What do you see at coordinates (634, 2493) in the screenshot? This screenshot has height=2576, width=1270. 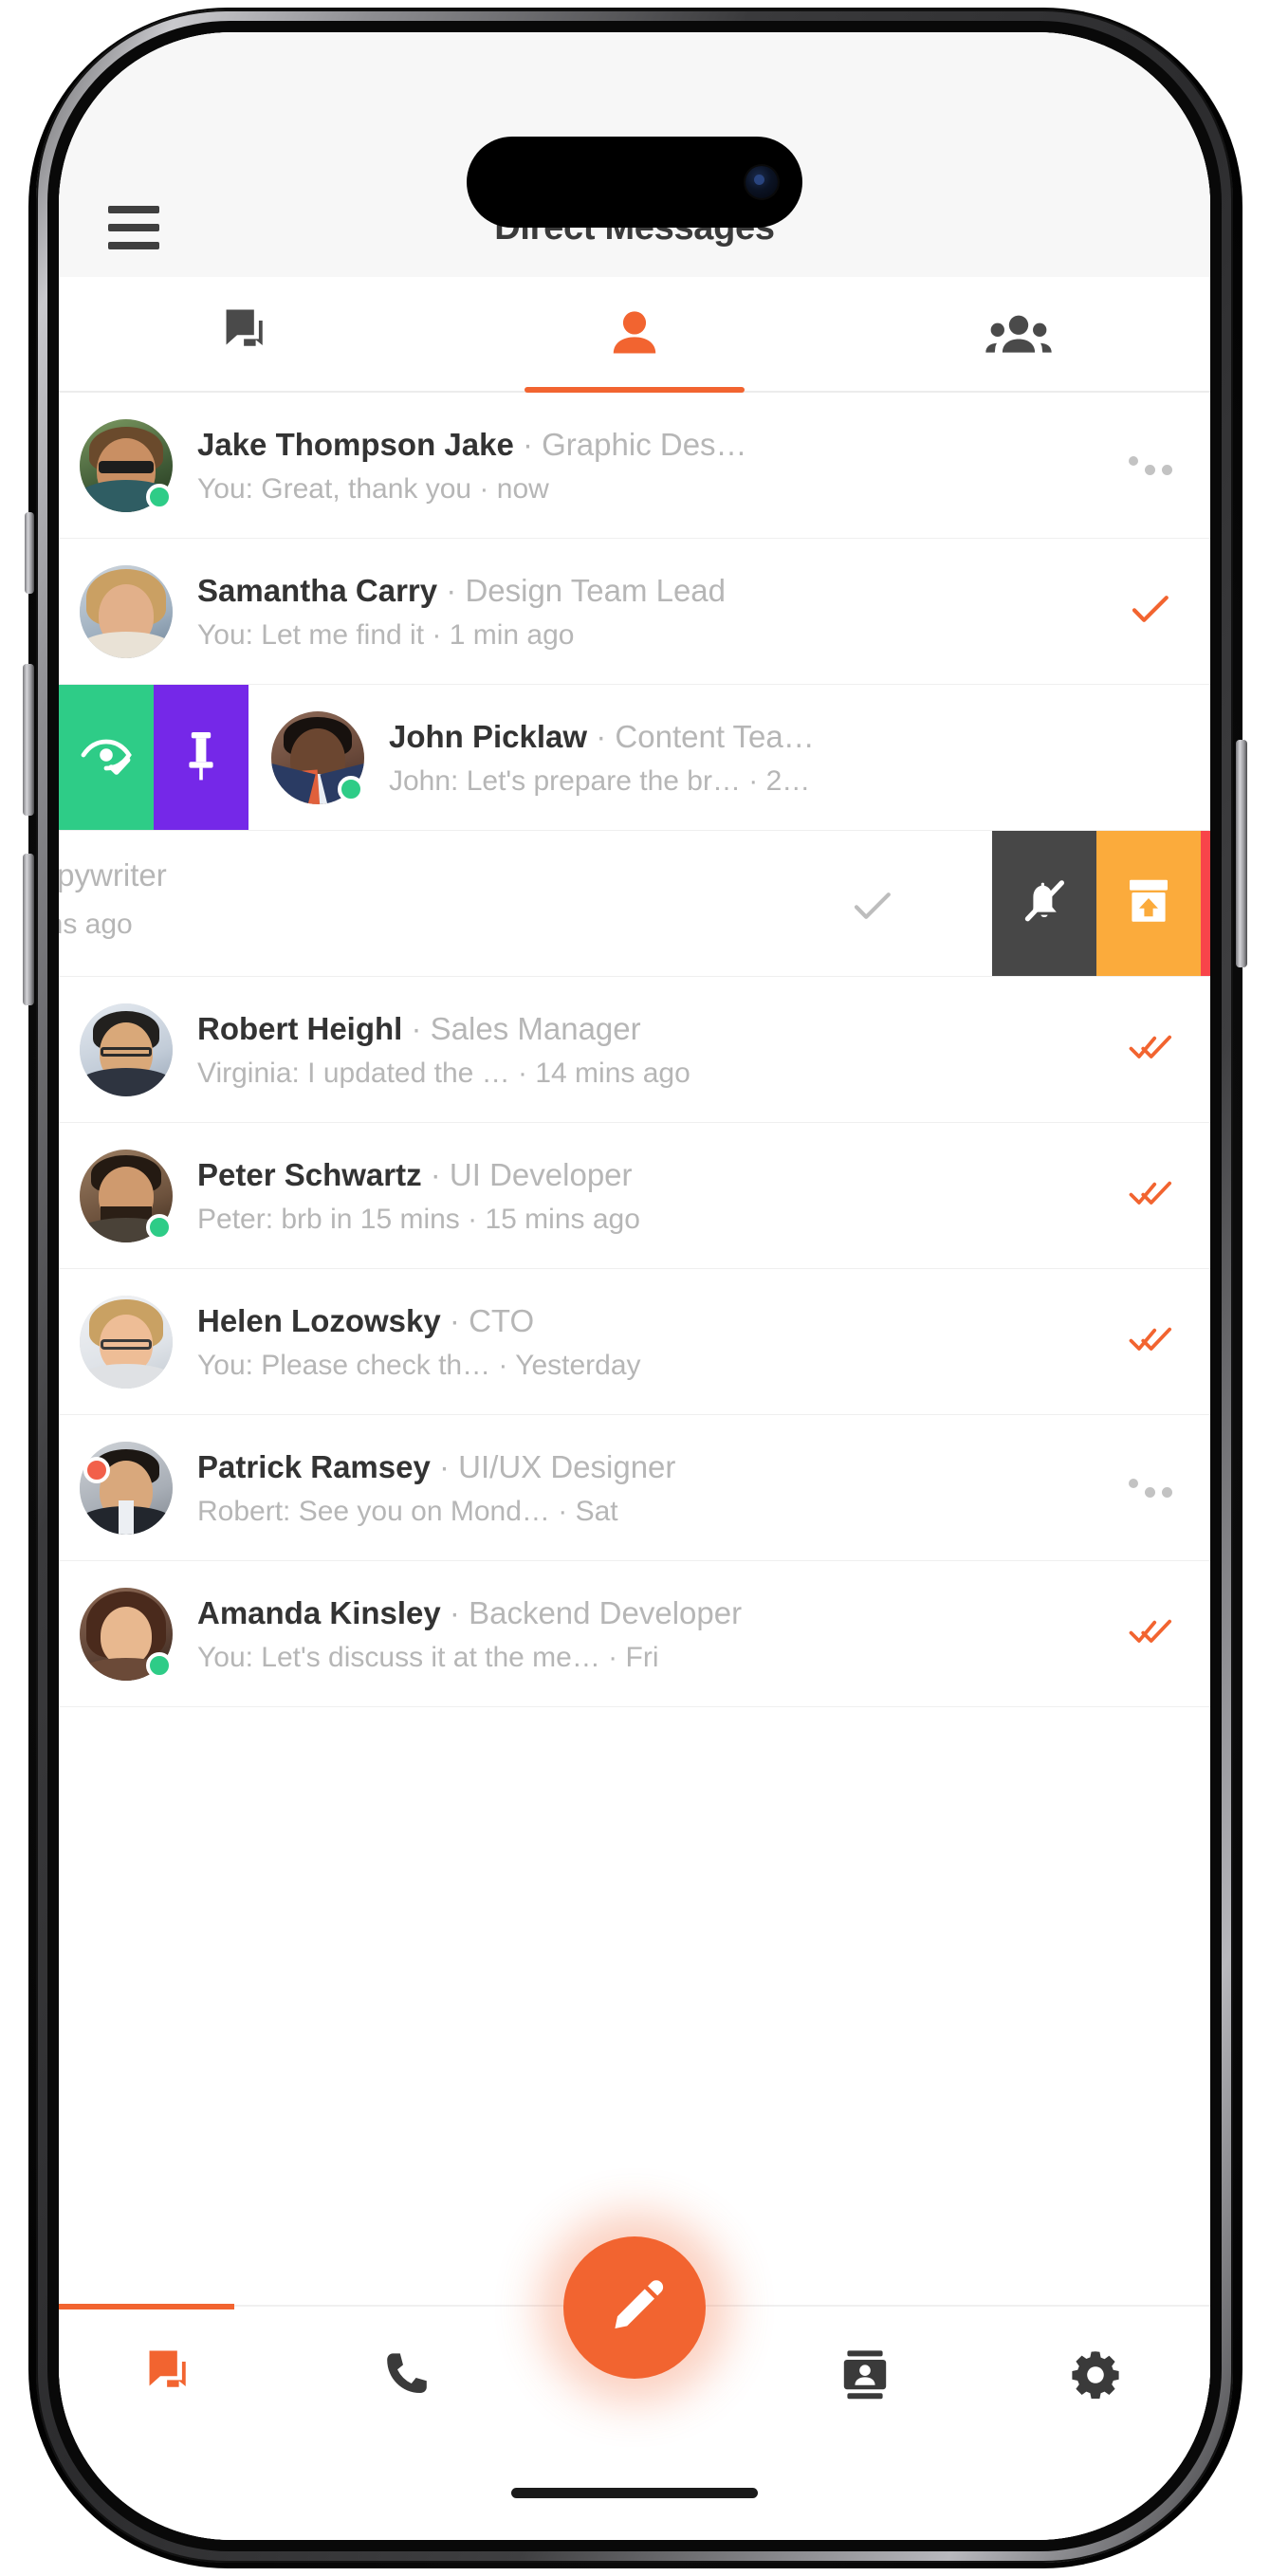 I see `home-indicator` at bounding box center [634, 2493].